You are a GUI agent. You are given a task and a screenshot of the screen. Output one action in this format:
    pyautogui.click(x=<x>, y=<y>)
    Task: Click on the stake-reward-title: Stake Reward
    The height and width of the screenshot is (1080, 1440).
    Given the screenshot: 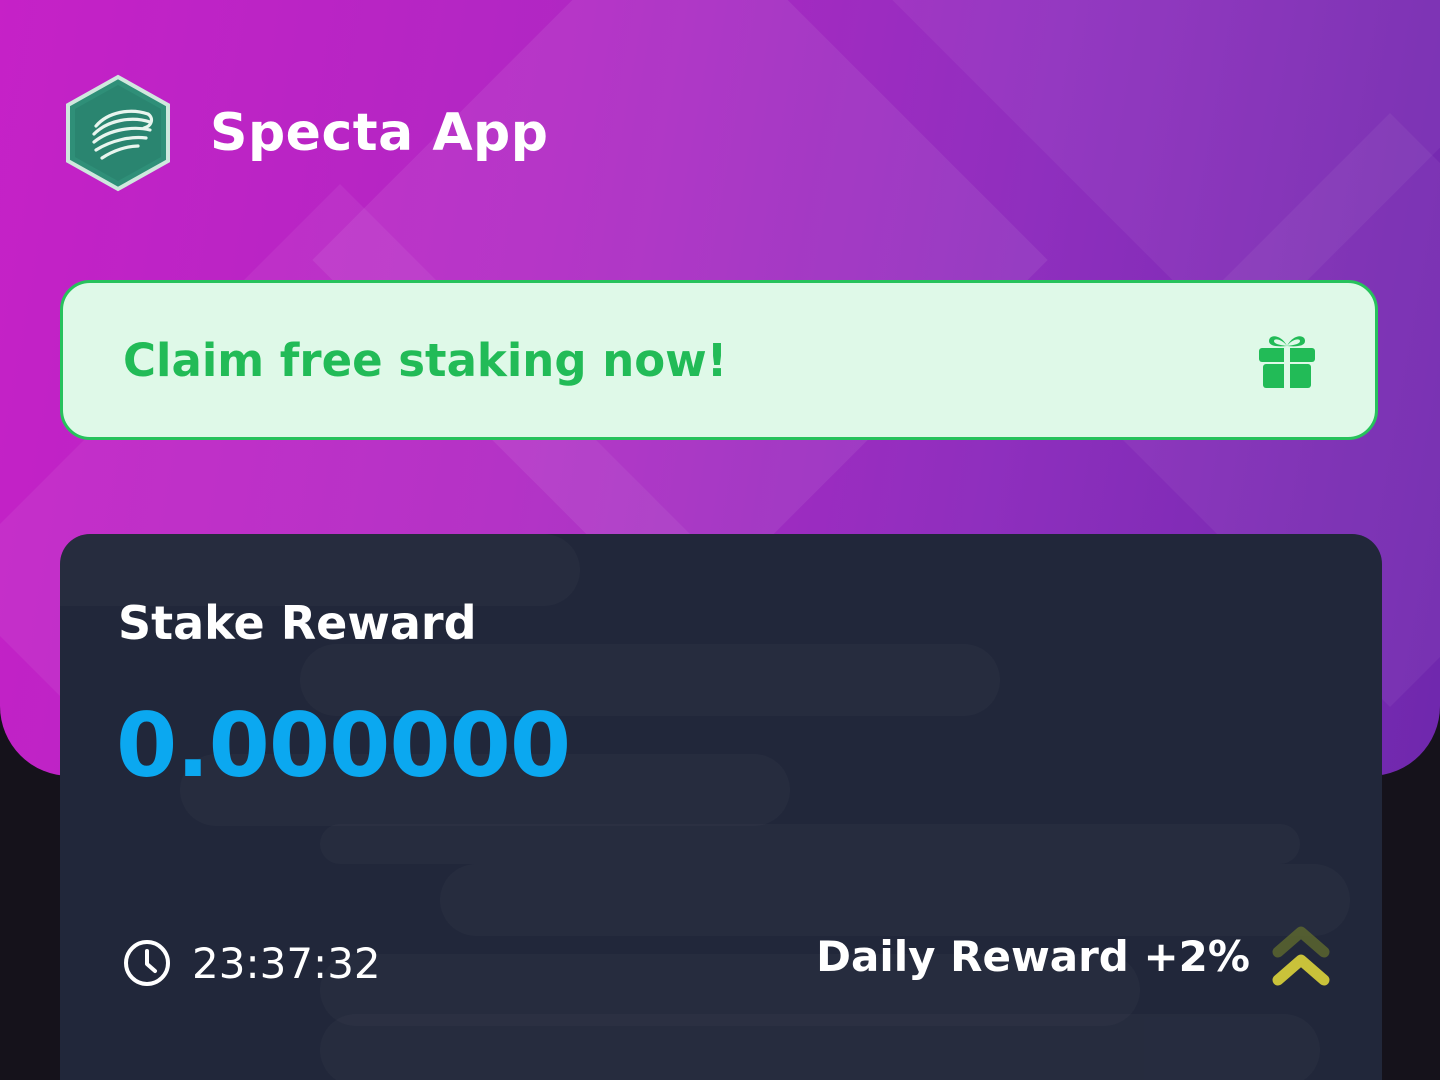 What is the action you would take?
    pyautogui.click(x=297, y=623)
    